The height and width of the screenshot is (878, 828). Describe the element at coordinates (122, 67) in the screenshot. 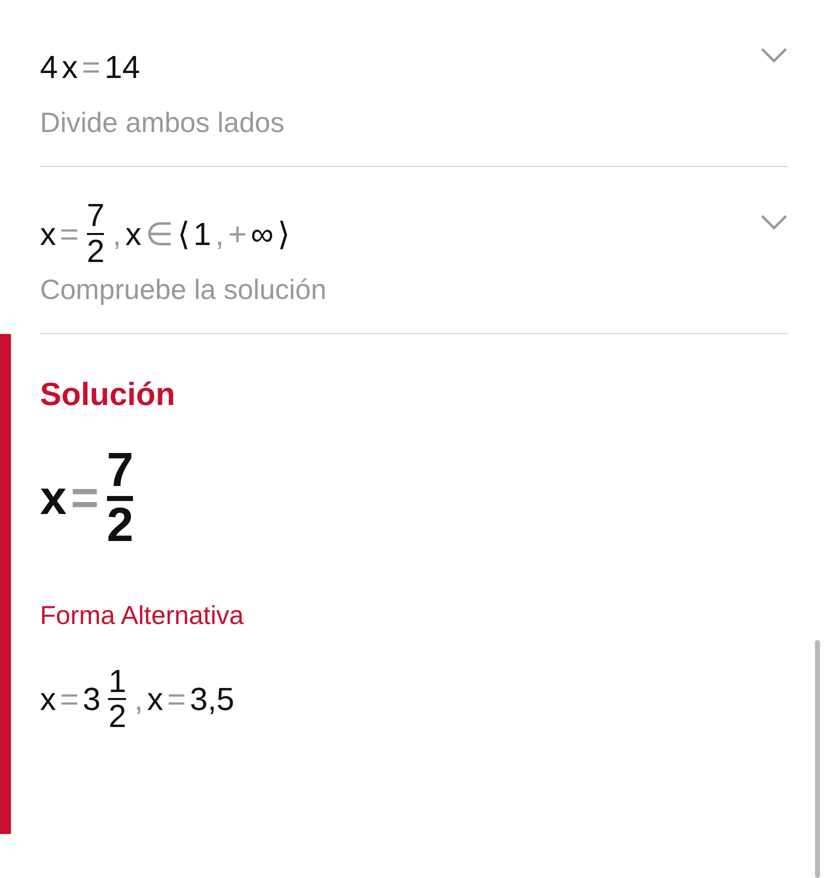

I see `math-term: 14` at that location.